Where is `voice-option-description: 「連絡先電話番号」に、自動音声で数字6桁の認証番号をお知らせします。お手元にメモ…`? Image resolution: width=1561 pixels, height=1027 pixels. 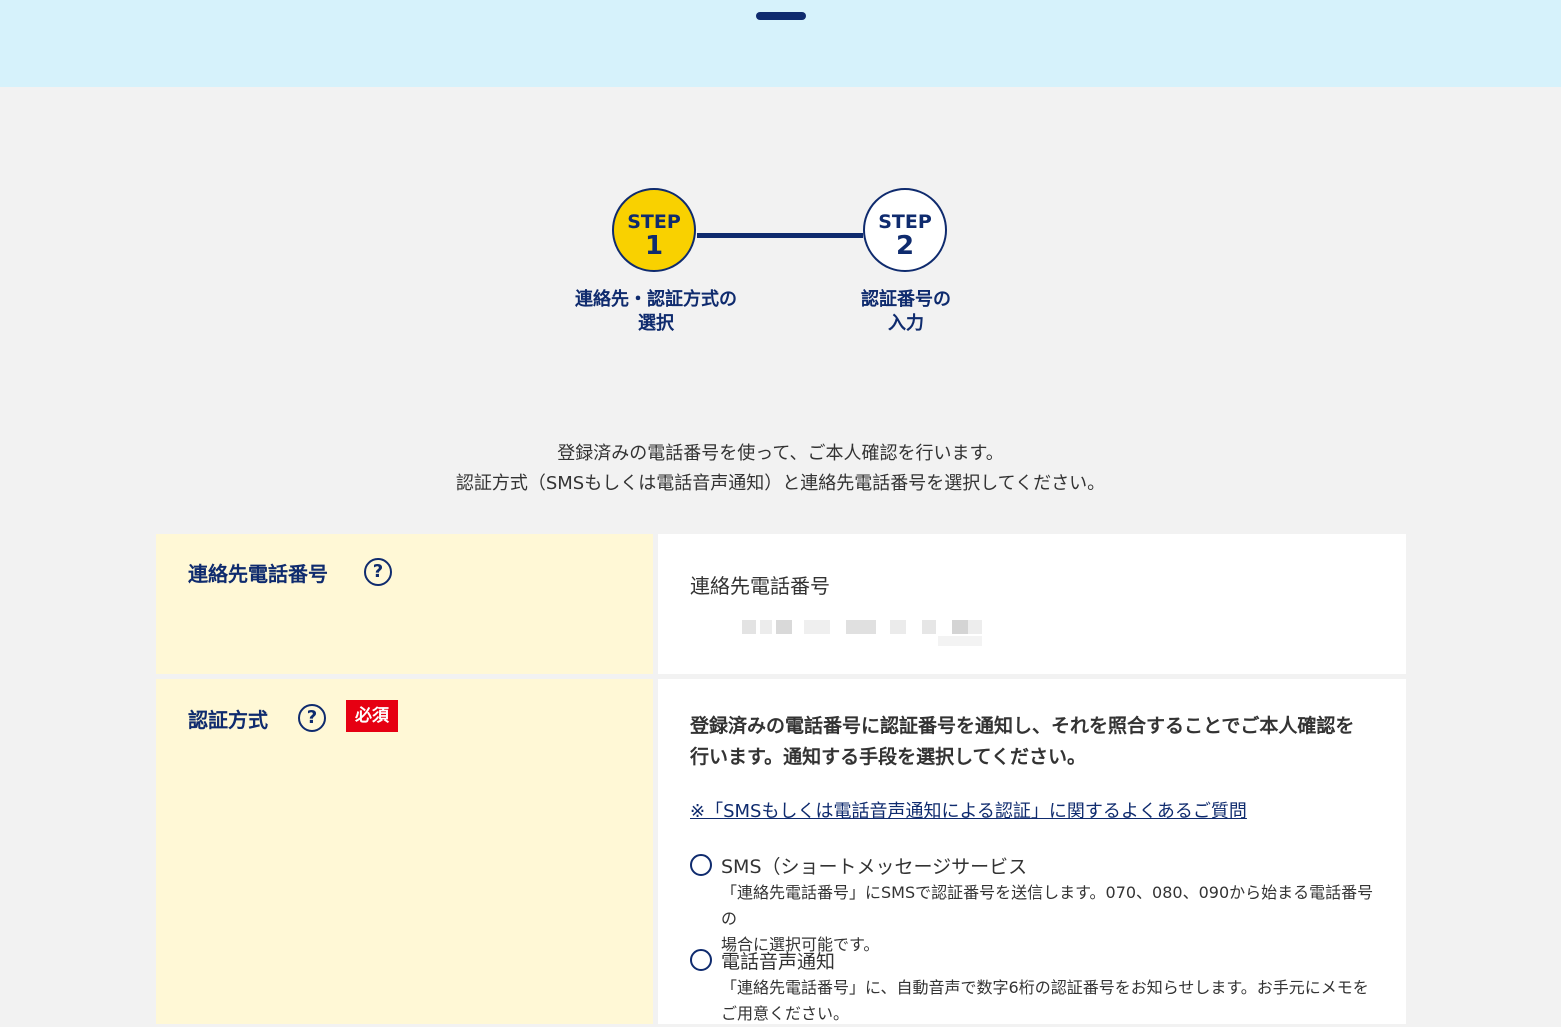
voice-option-description: 「連絡先電話番号」に、自動音声で数字6桁の認証番号をお知らせします。お手元にメモ… is located at coordinates (1051, 1001).